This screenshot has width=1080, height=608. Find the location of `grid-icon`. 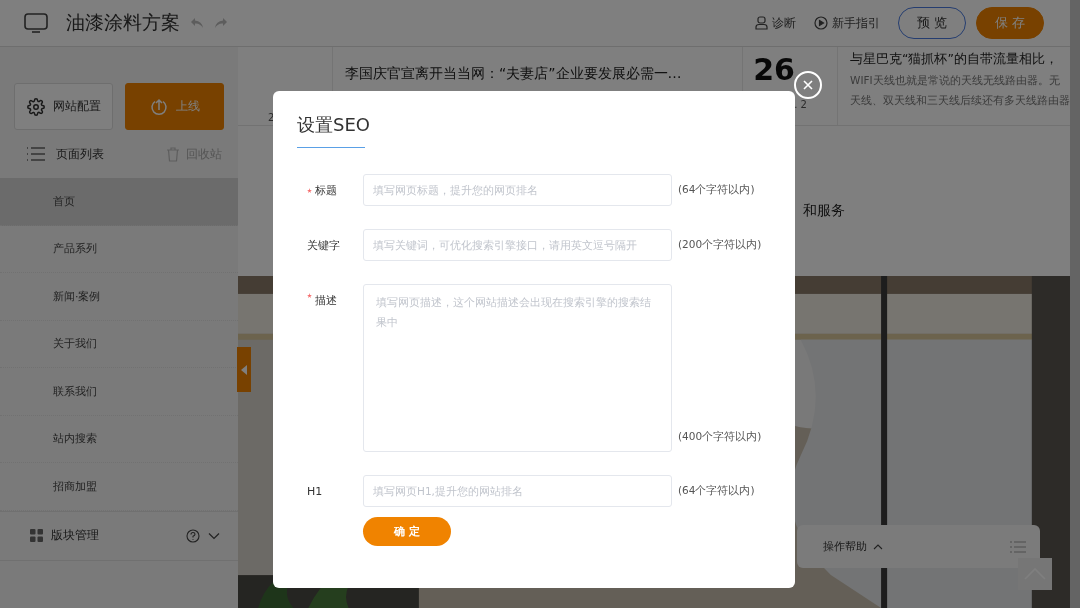

grid-icon is located at coordinates (36, 535).